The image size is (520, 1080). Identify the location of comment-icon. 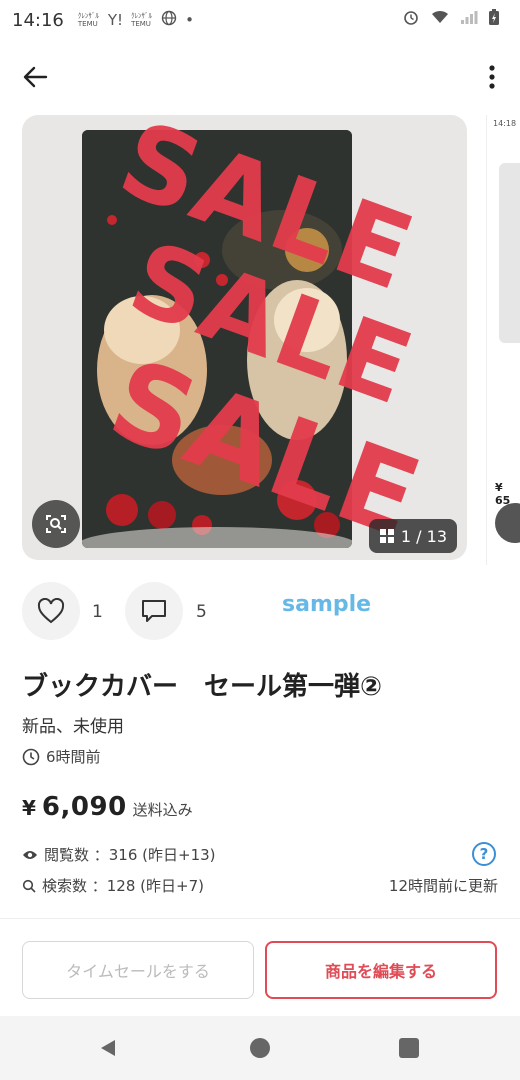
(154, 611).